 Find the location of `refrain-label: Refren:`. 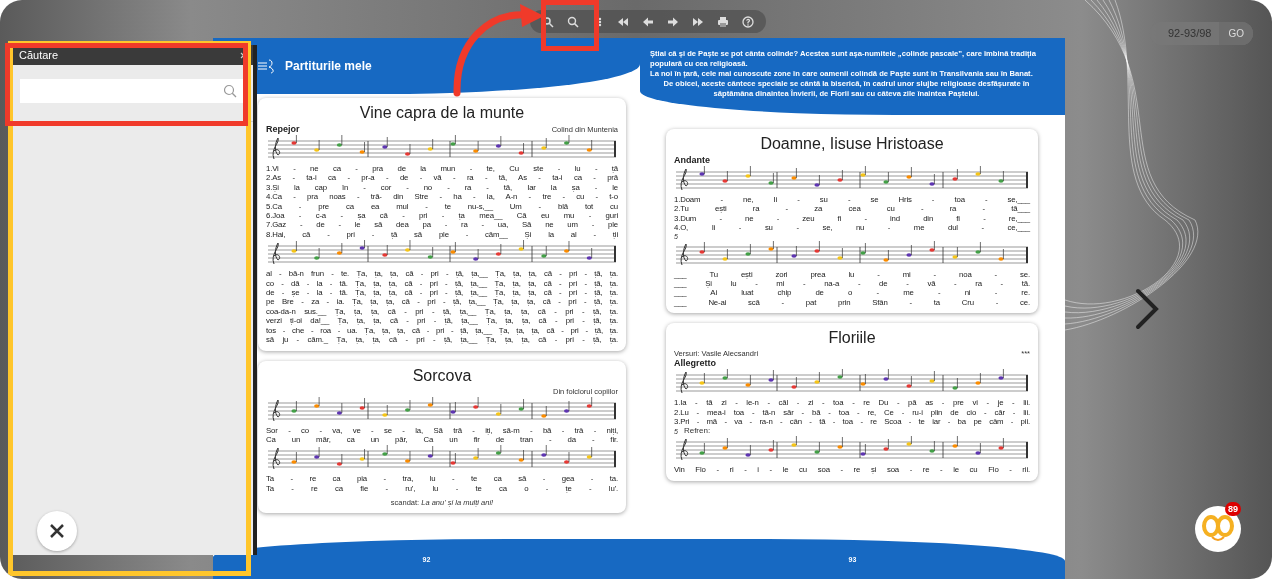

refrain-label: Refren: is located at coordinates (697, 431).